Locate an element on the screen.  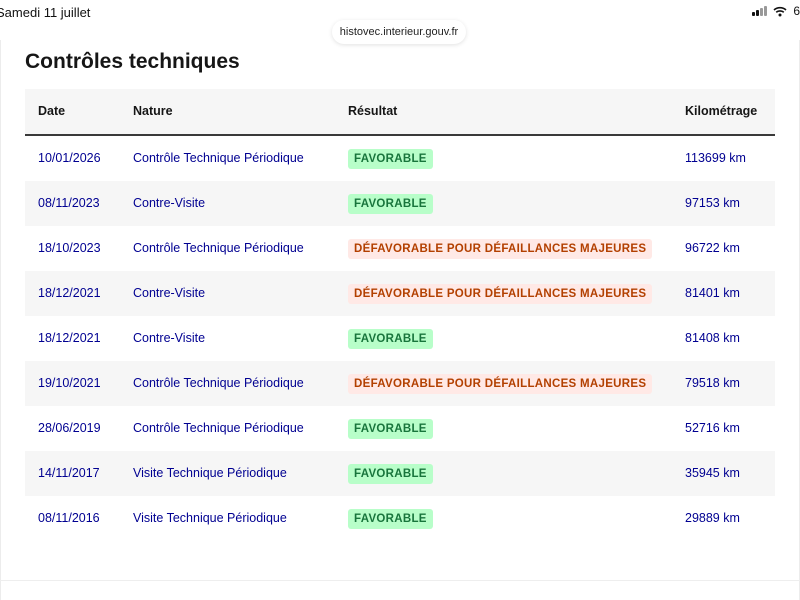
row-km: 29889 km is located at coordinates (712, 518).